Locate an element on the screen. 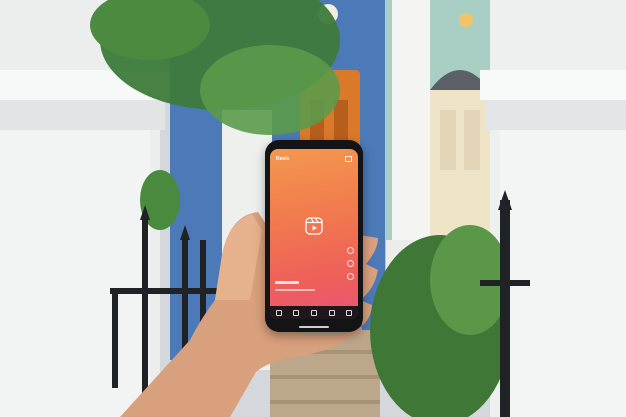  screen-title: Reels is located at coordinates (283, 159).